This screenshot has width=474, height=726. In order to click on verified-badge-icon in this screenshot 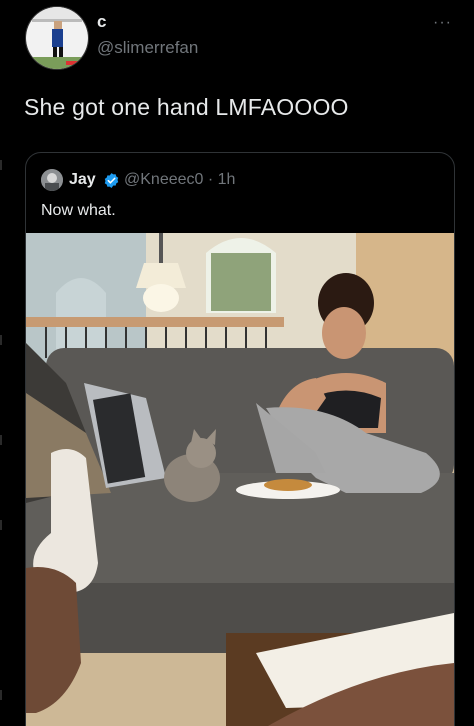, I will do `click(111, 180)`.